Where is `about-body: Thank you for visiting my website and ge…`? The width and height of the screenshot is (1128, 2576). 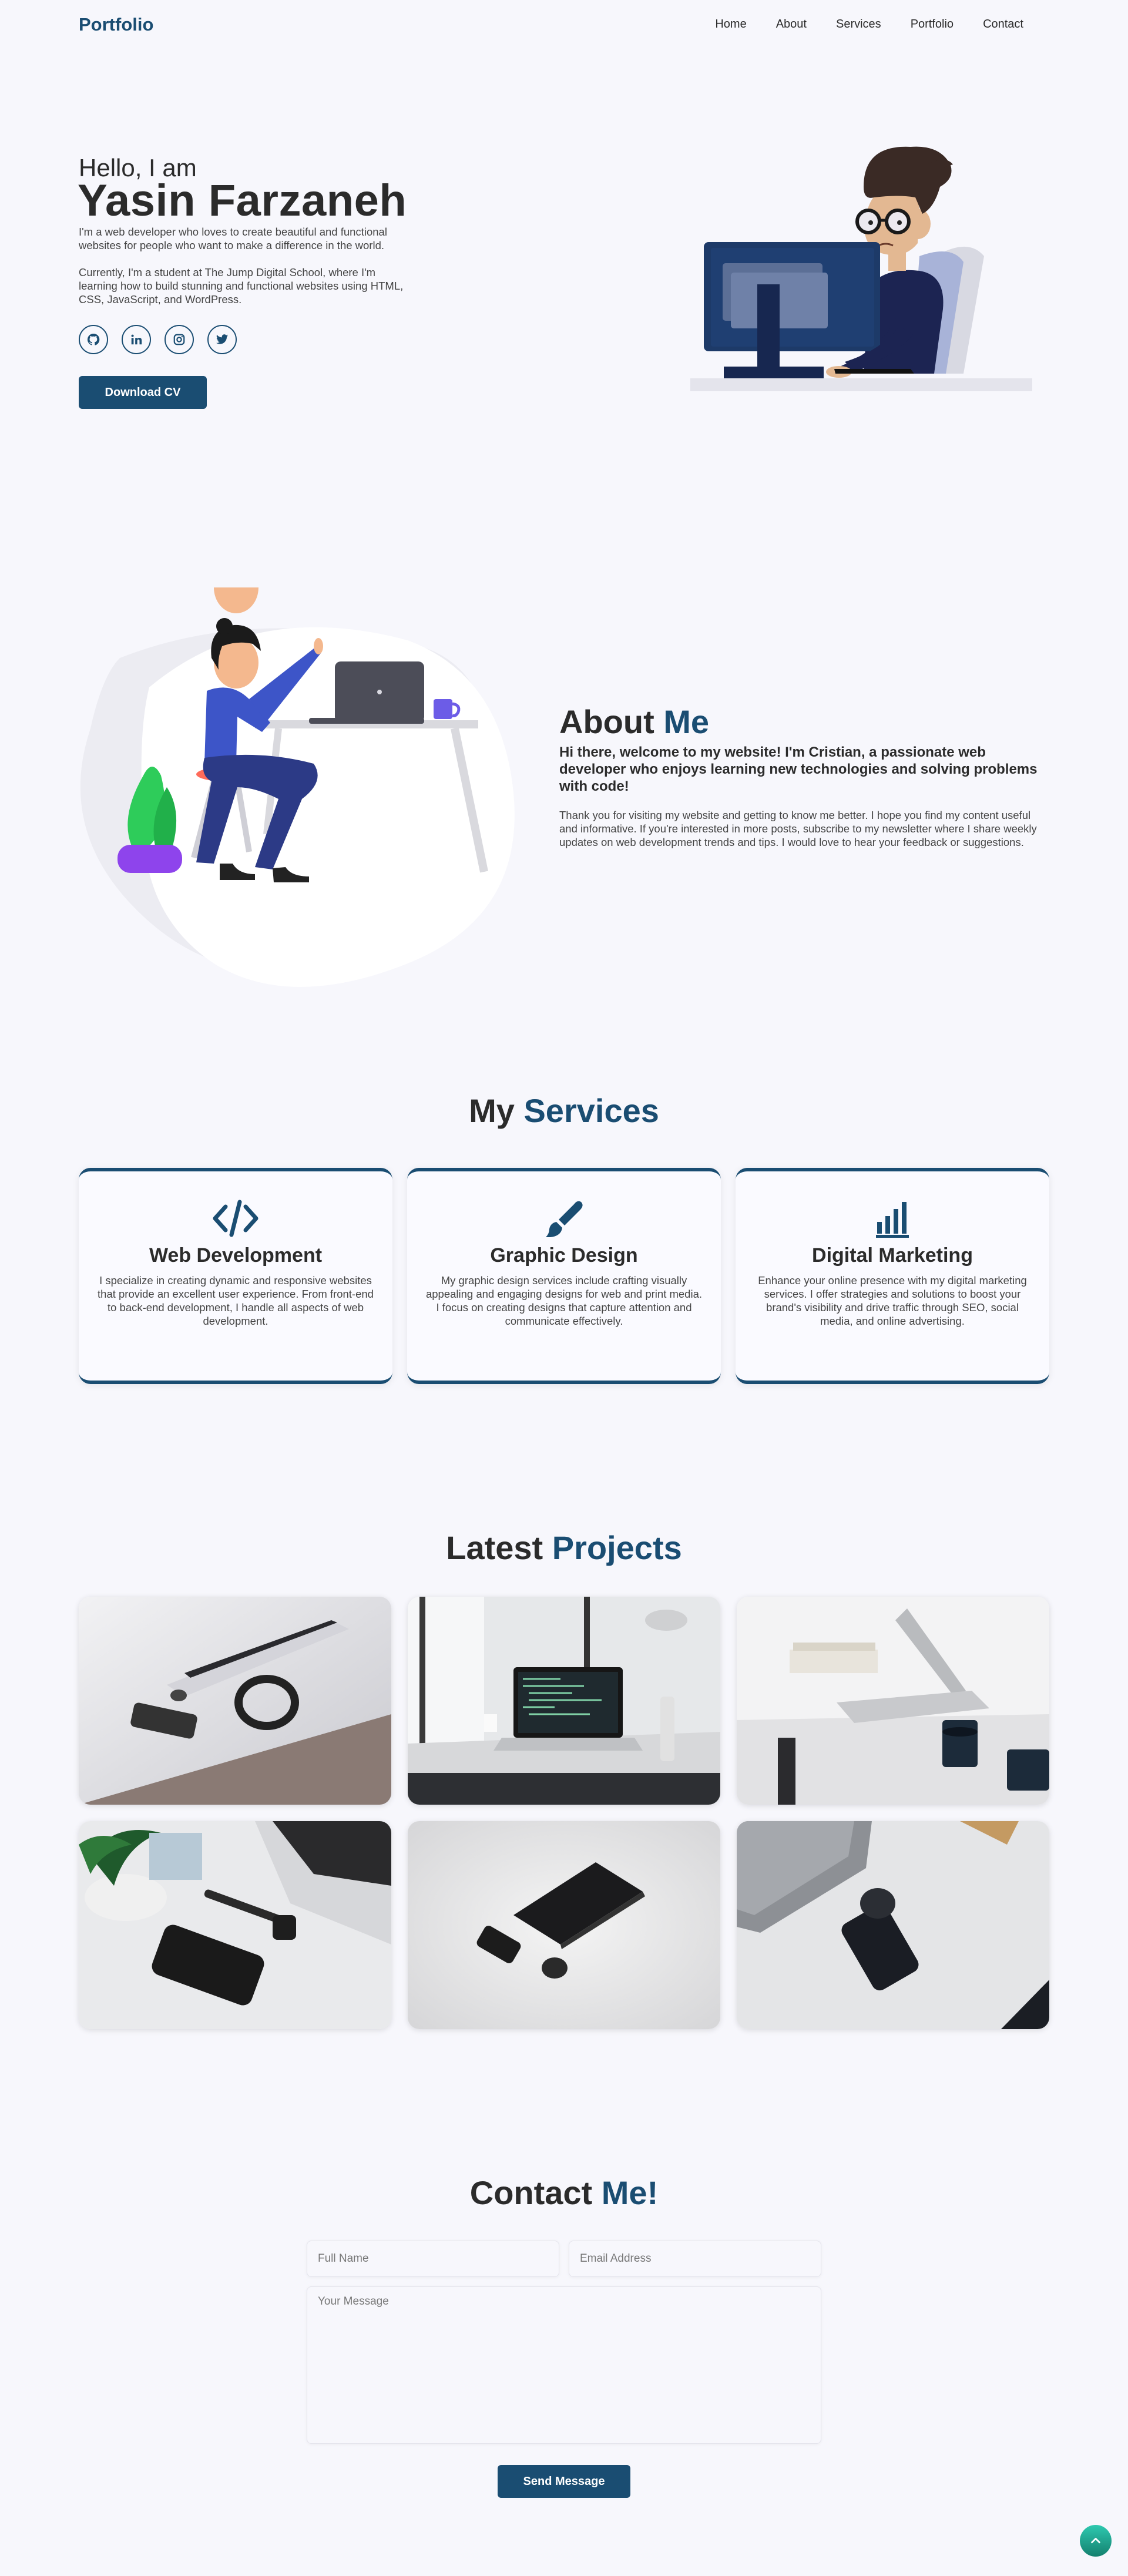
about-body: Thank you for visiting my website and ge… is located at coordinates (798, 828).